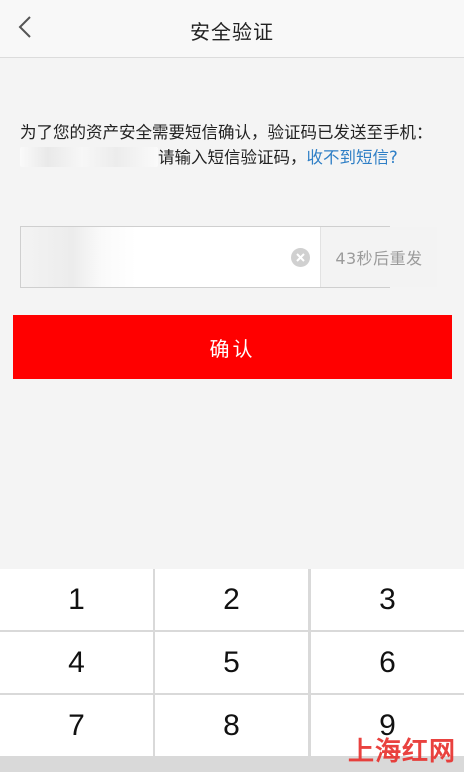  I want to click on key-5: 5, so click(231, 662).